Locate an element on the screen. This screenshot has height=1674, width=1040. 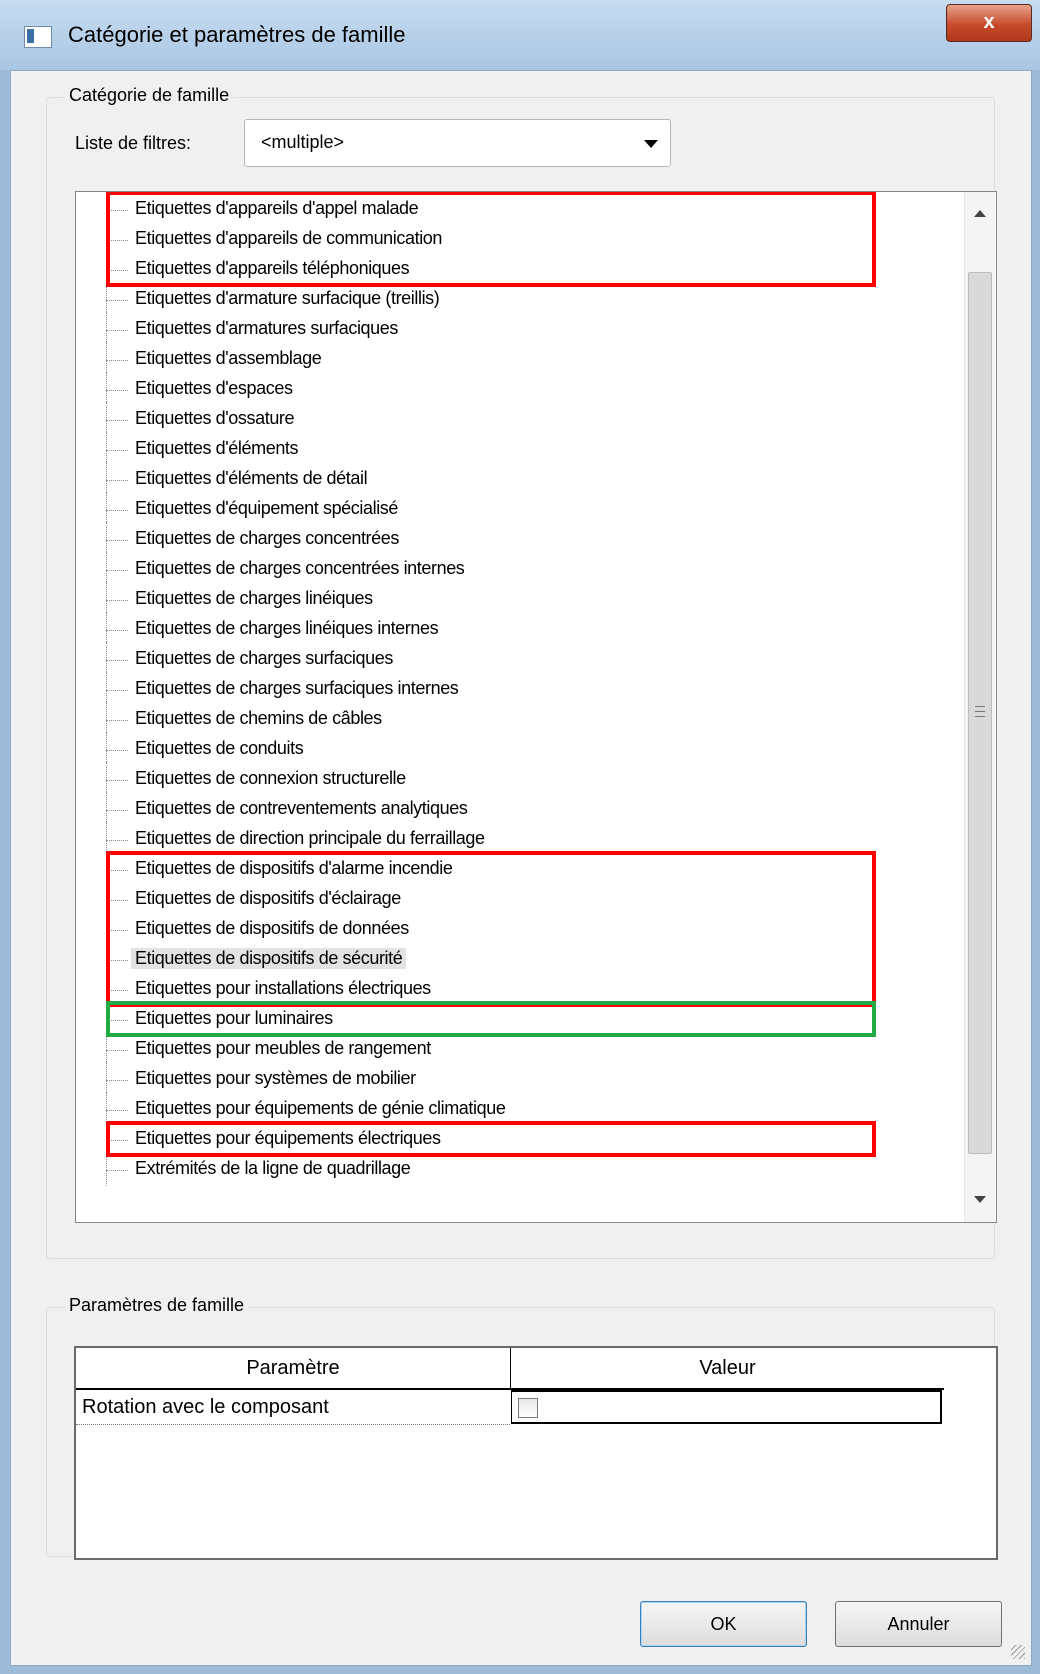
close-button: x is located at coordinates (989, 23).